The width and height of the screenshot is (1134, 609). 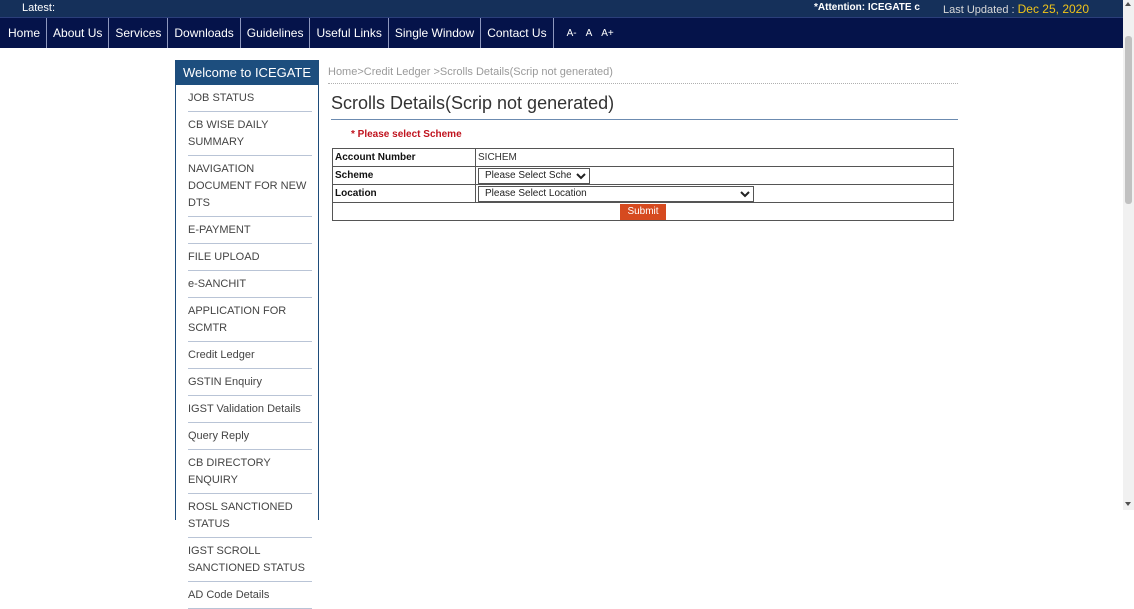 I want to click on last-updated: Last Updated : Dec 25, 2020, so click(x=1016, y=9).